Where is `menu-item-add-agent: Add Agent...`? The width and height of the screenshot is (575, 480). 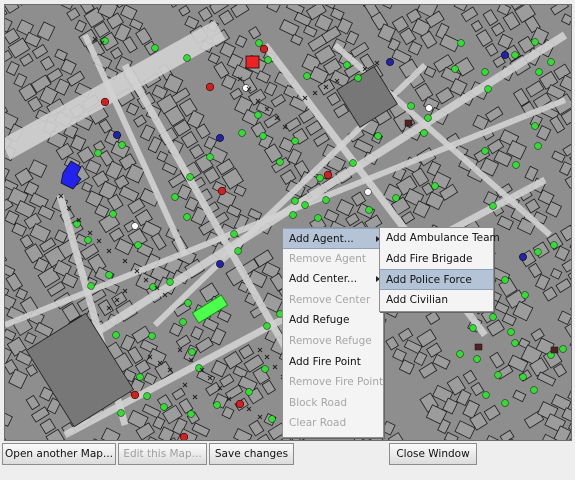
menu-item-add-agent: Add Agent... is located at coordinates (333, 238).